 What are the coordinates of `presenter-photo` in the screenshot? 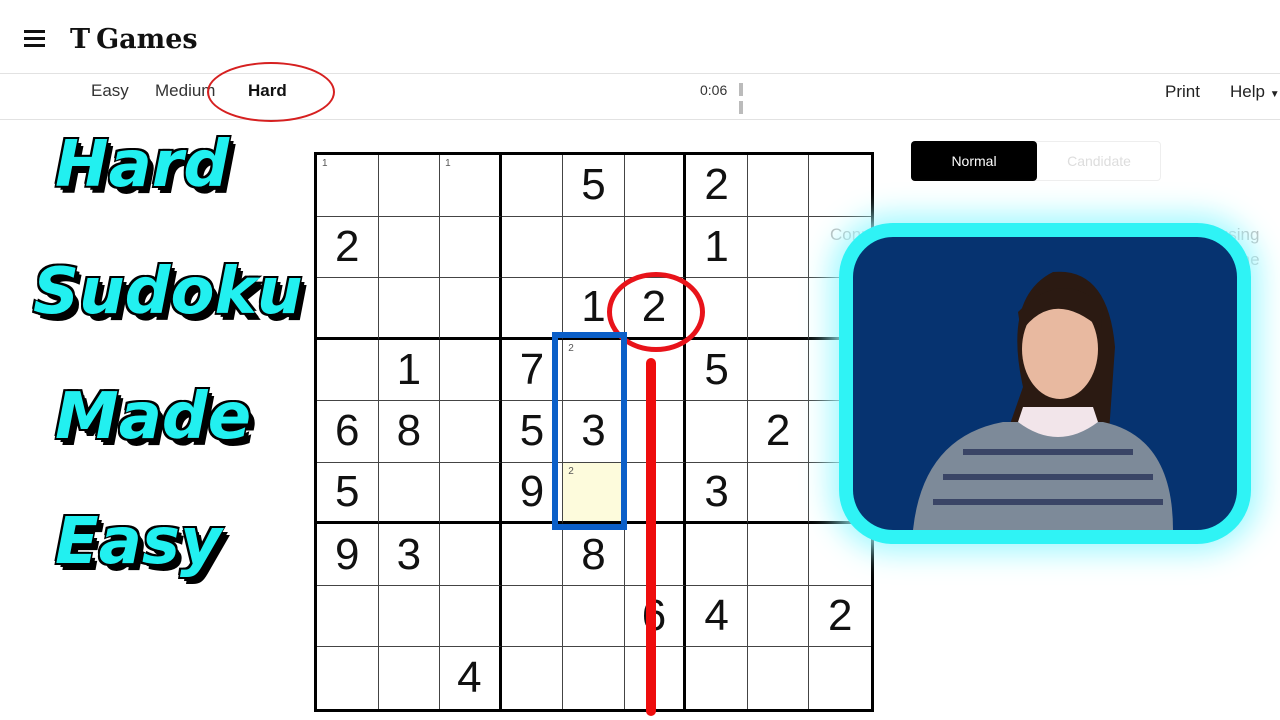 It's located at (1043, 400).